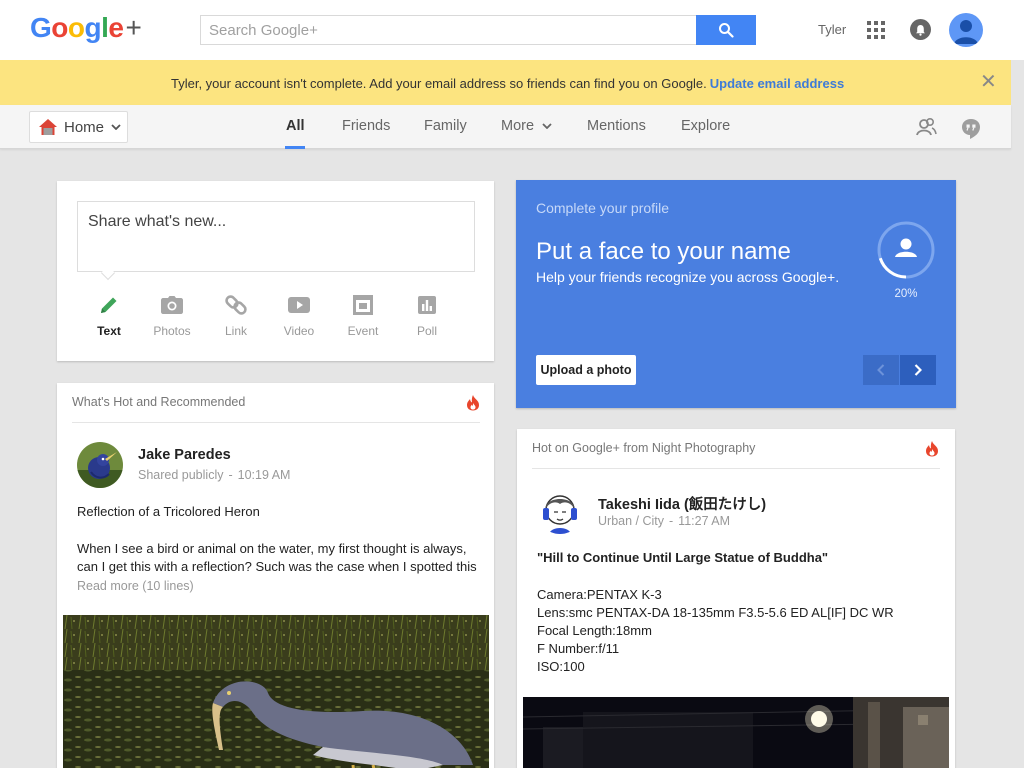 The image size is (1024, 768). I want to click on poll-icon, so click(427, 305).